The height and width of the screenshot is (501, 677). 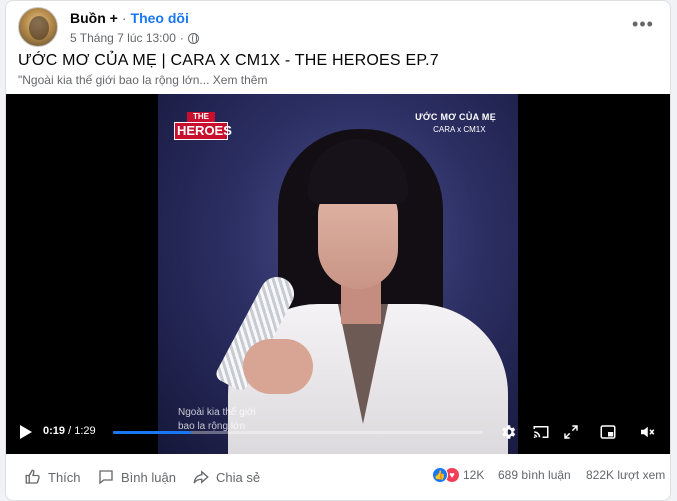 What do you see at coordinates (193, 38) in the screenshot?
I see `globe-icon` at bounding box center [193, 38].